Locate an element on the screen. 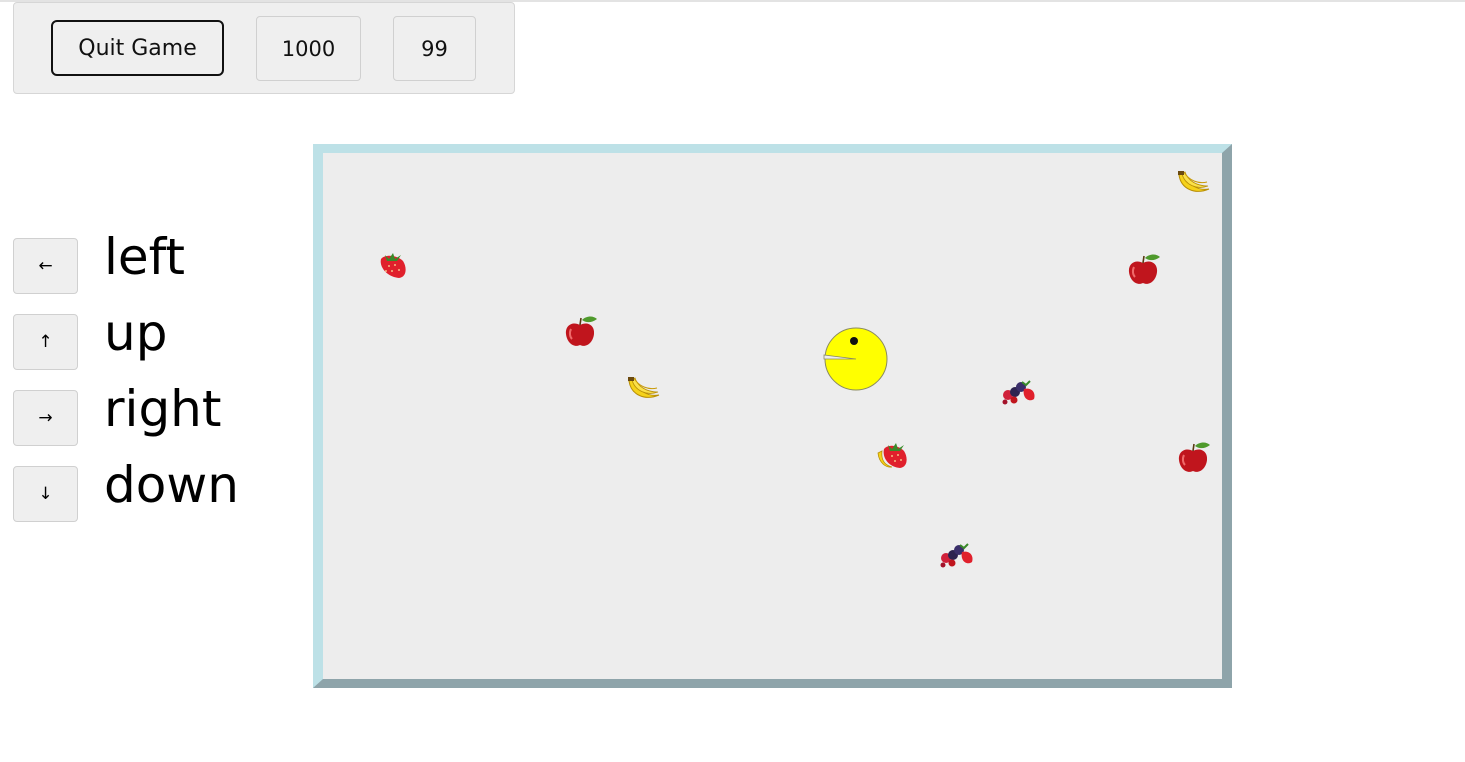  game-toolbar: Quit Game 1000 99 is located at coordinates (264, 48).